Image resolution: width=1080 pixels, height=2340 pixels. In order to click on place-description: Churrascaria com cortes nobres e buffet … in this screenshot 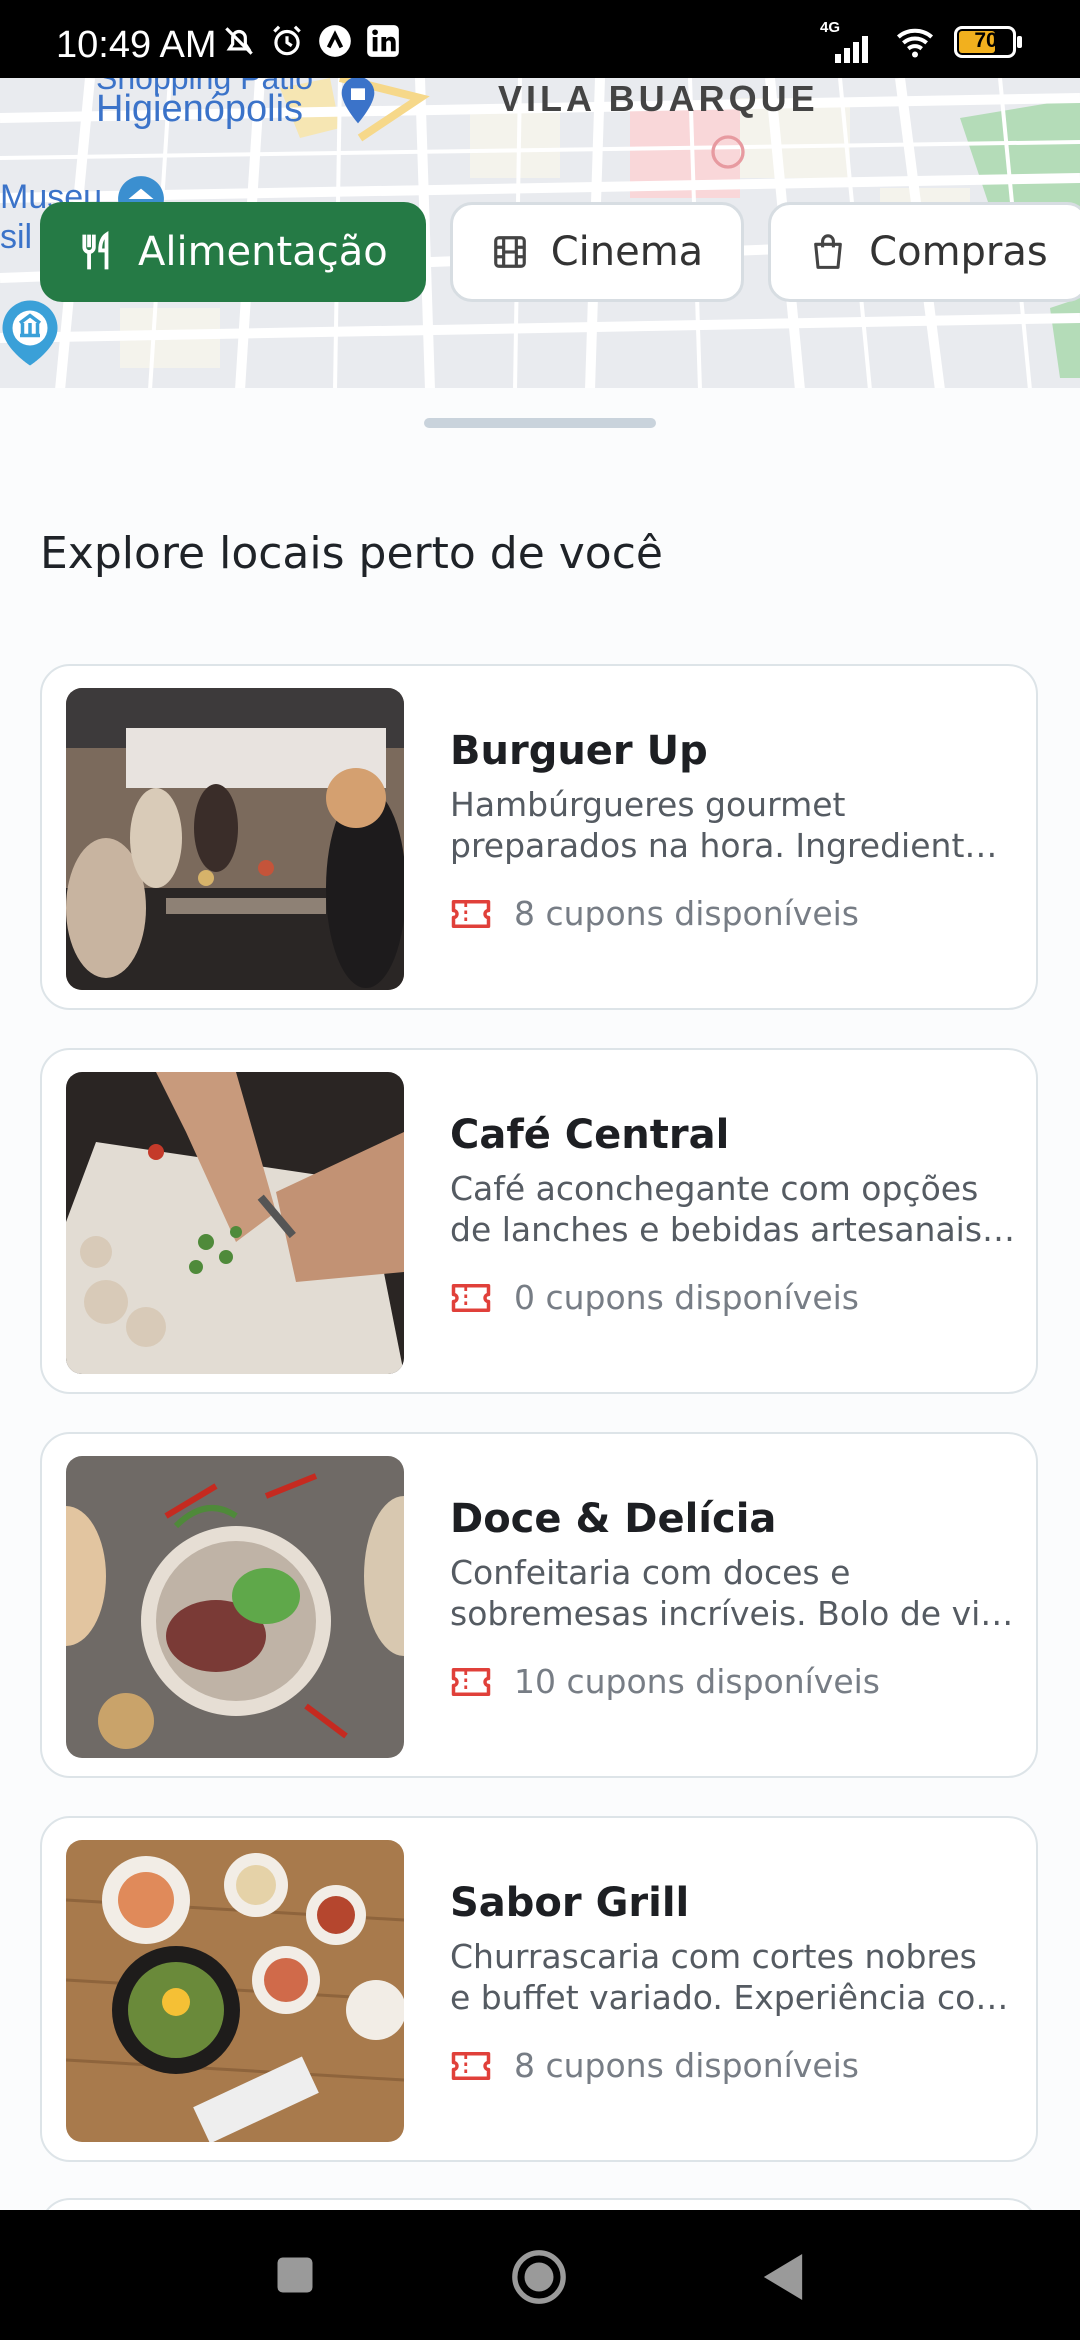, I will do `click(733, 1977)`.